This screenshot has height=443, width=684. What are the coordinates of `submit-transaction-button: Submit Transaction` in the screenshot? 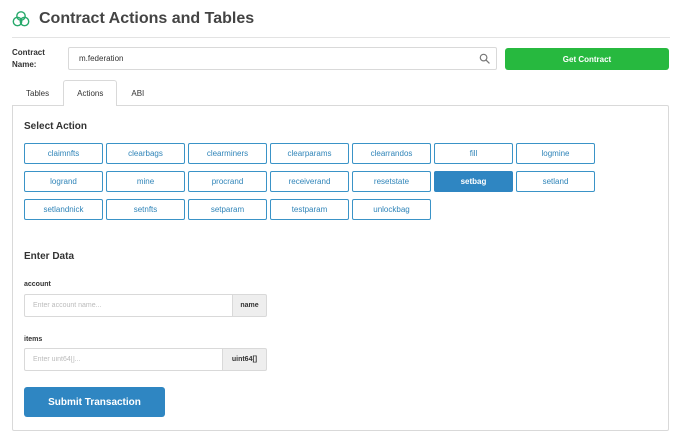 It's located at (94, 402).